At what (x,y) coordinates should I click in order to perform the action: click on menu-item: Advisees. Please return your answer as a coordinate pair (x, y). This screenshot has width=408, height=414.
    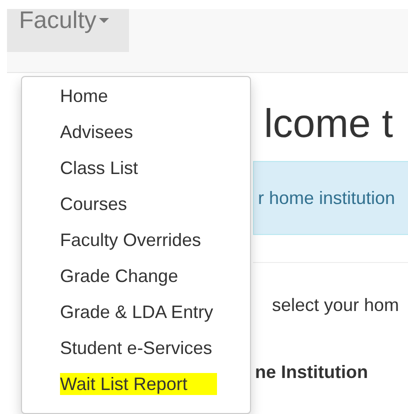
    Looking at the image, I should click on (98, 132).